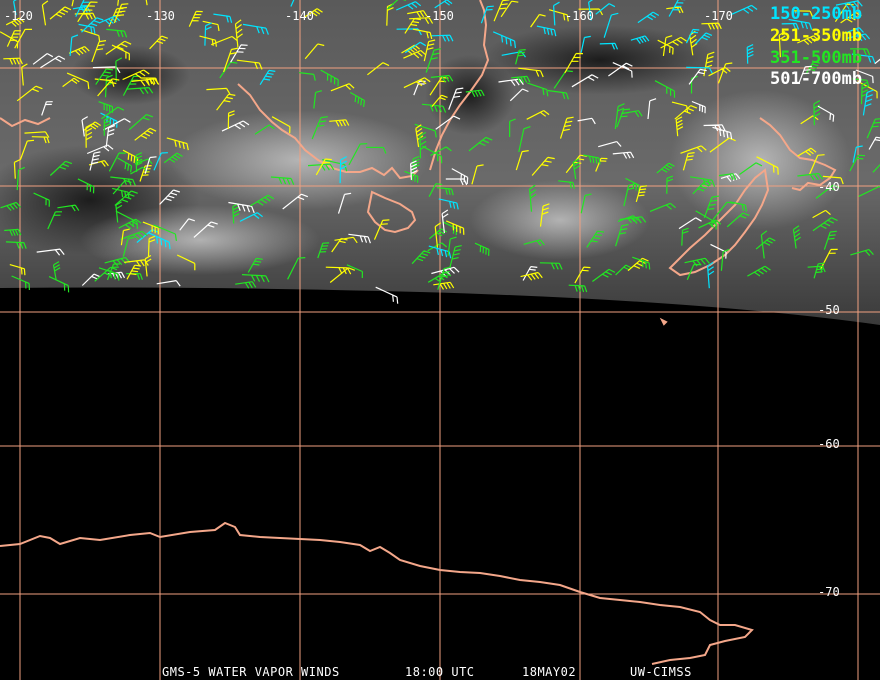  Describe the element at coordinates (18, 16) in the screenshot. I see `lon-label: -120` at that location.